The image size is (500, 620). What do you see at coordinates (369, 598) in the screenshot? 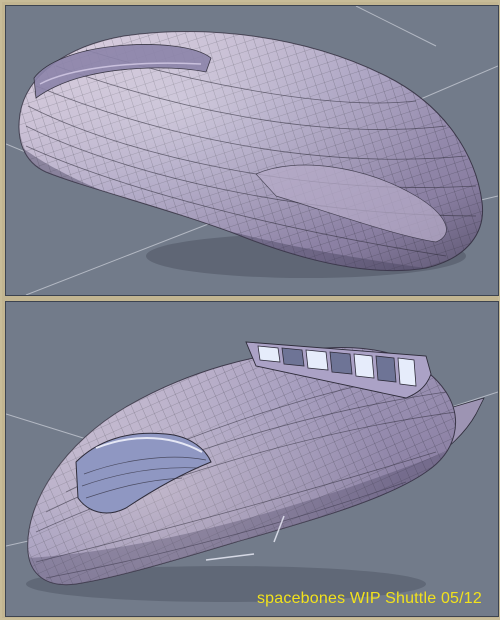
I see `caption-text: spacebones WIP Shuttle 05/12` at bounding box center [369, 598].